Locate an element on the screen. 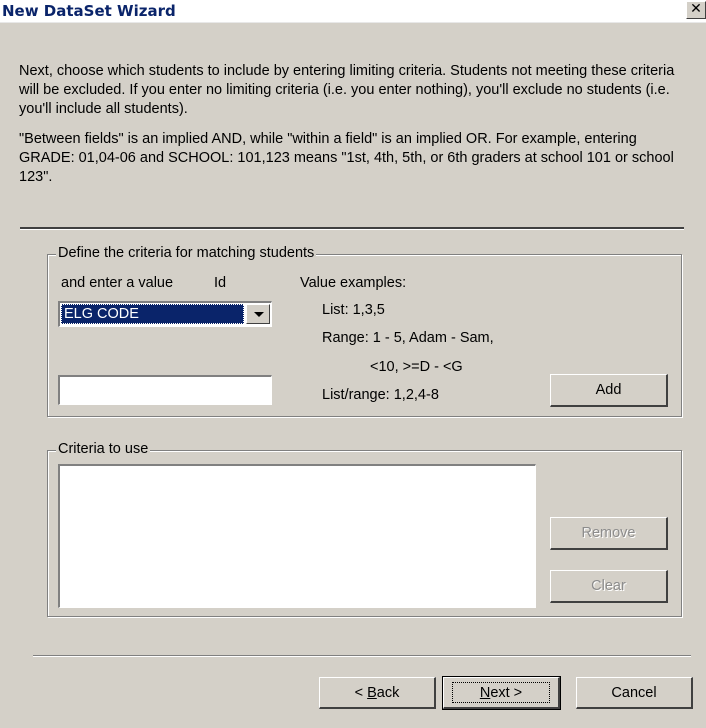 The width and height of the screenshot is (706, 728). close-icon: ✕ is located at coordinates (696, 9).